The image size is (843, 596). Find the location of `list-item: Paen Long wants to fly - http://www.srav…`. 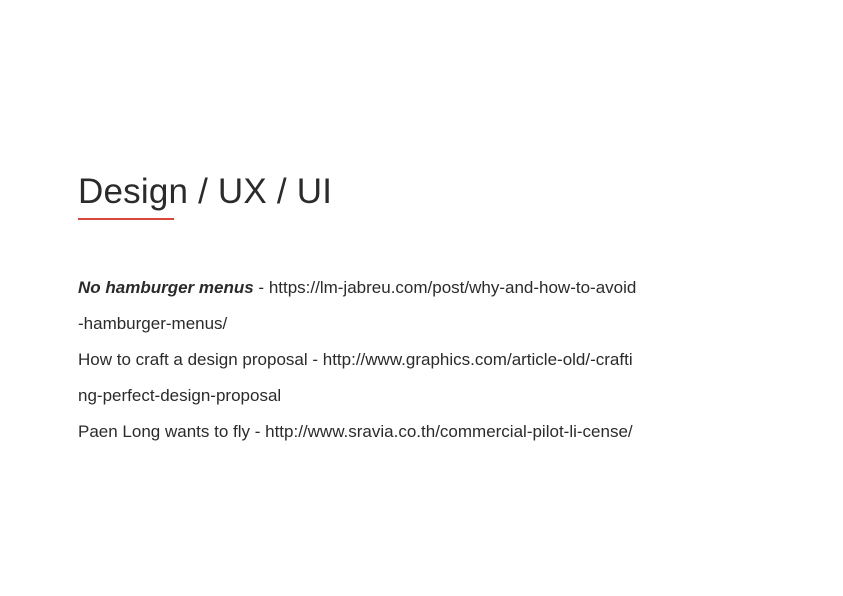

list-item: Paen Long wants to fly - http://www.srav… is located at coordinates (358, 432).